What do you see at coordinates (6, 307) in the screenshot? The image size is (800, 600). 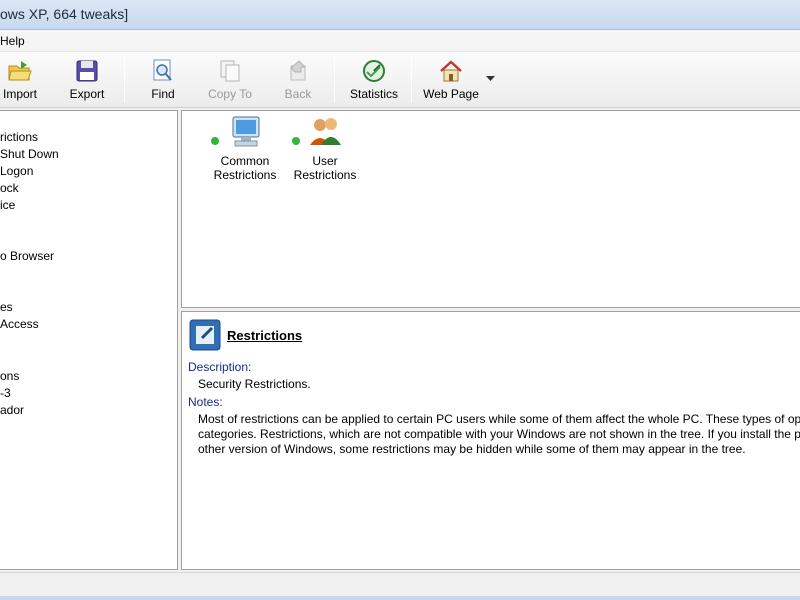 I see `tree-item: es` at bounding box center [6, 307].